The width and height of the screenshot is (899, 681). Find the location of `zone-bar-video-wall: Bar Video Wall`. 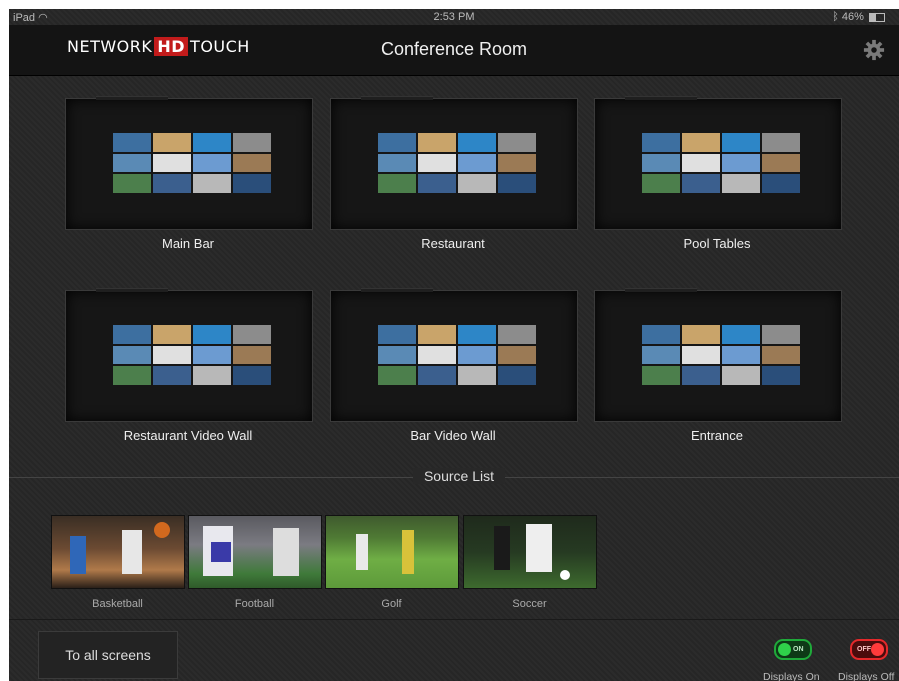

zone-bar-video-wall: Bar Video Wall is located at coordinates (455, 365).